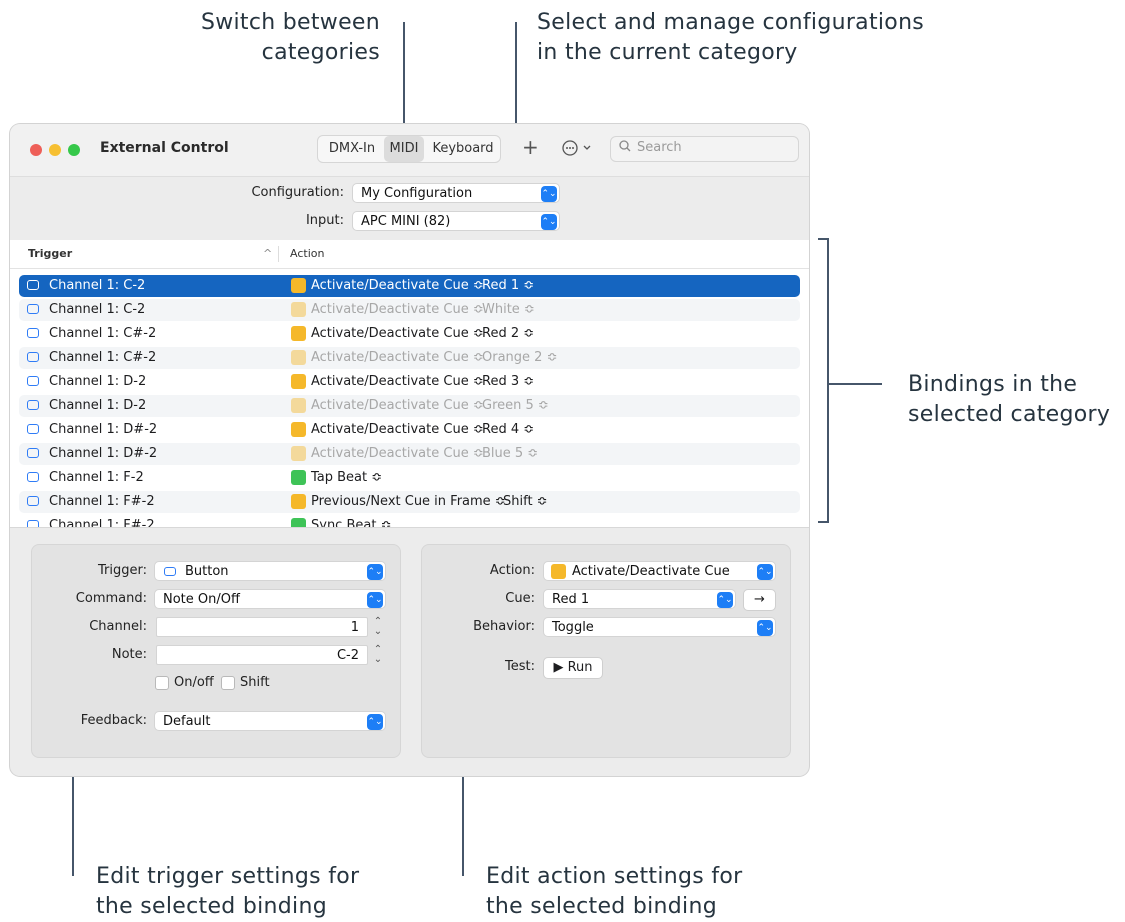 This screenshot has width=1125, height=922. I want to click on category-segmented-control: DMX-In MIDI Keyboard, so click(409, 149).